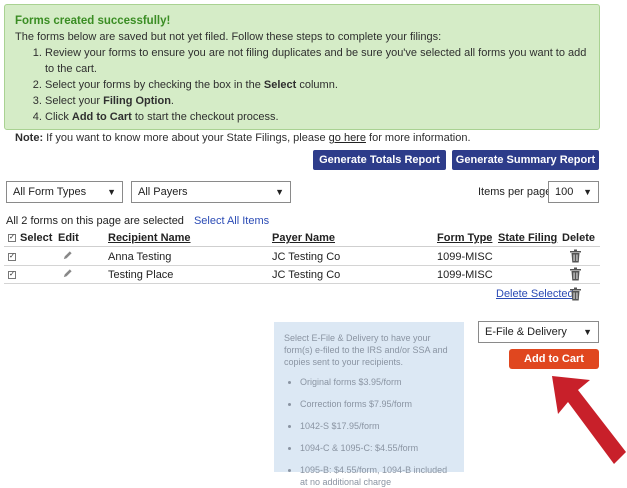 This screenshot has height=488, width=627. Describe the element at coordinates (535, 294) in the screenshot. I see `delete-selected-link: Delete Selected` at that location.